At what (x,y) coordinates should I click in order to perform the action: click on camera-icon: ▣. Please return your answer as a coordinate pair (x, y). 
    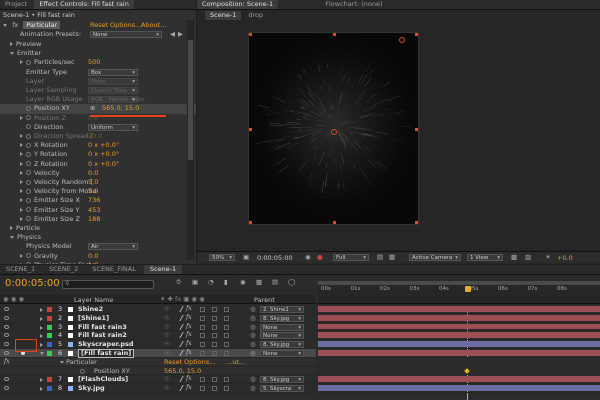
    Looking at the image, I should click on (246, 257).